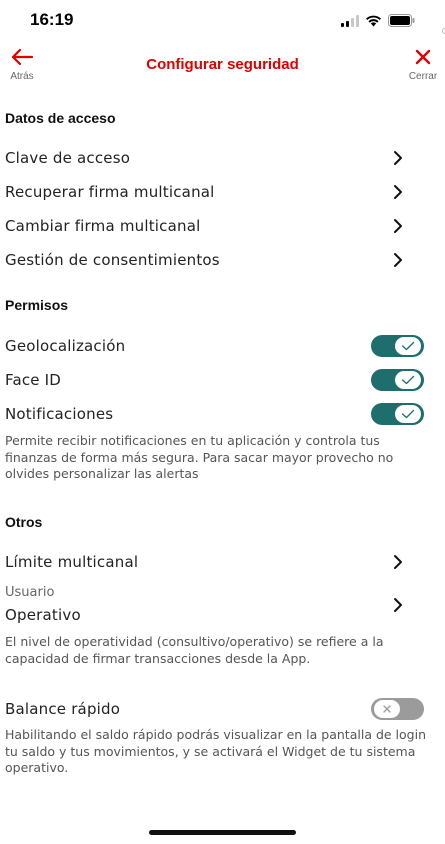 The height and width of the screenshot is (844, 445). What do you see at coordinates (72, 562) in the screenshot?
I see `row-label: Límite multicanal` at bounding box center [72, 562].